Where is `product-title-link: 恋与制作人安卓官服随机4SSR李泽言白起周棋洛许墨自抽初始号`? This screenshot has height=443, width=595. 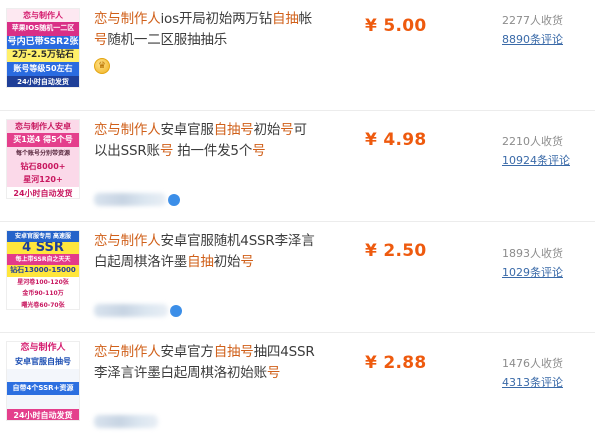 product-title-link: 恋与制作人安卓官服随机4SSR李泽言白起周棋洛许墨自抽初始号 is located at coordinates (207, 252).